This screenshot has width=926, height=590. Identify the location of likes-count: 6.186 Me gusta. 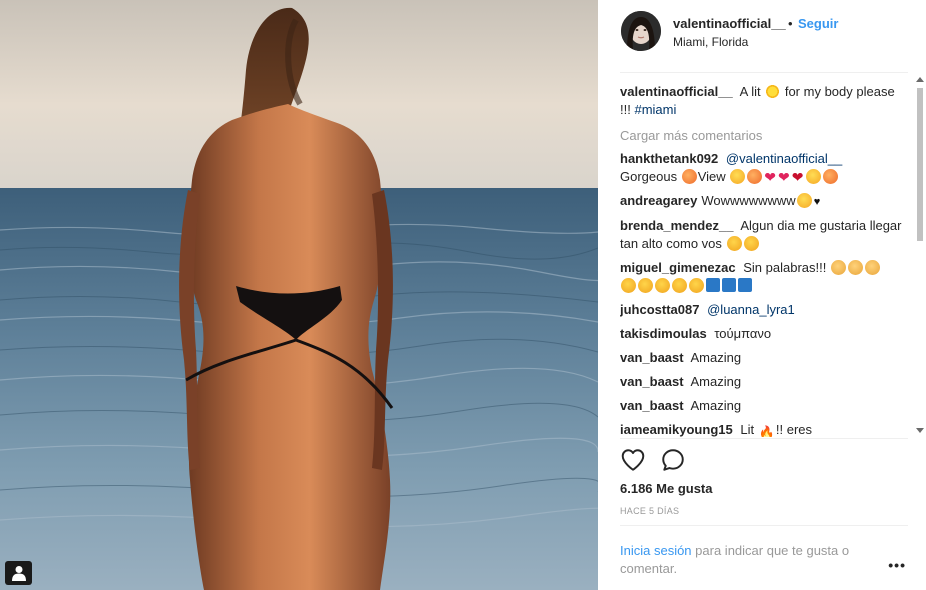
(666, 488).